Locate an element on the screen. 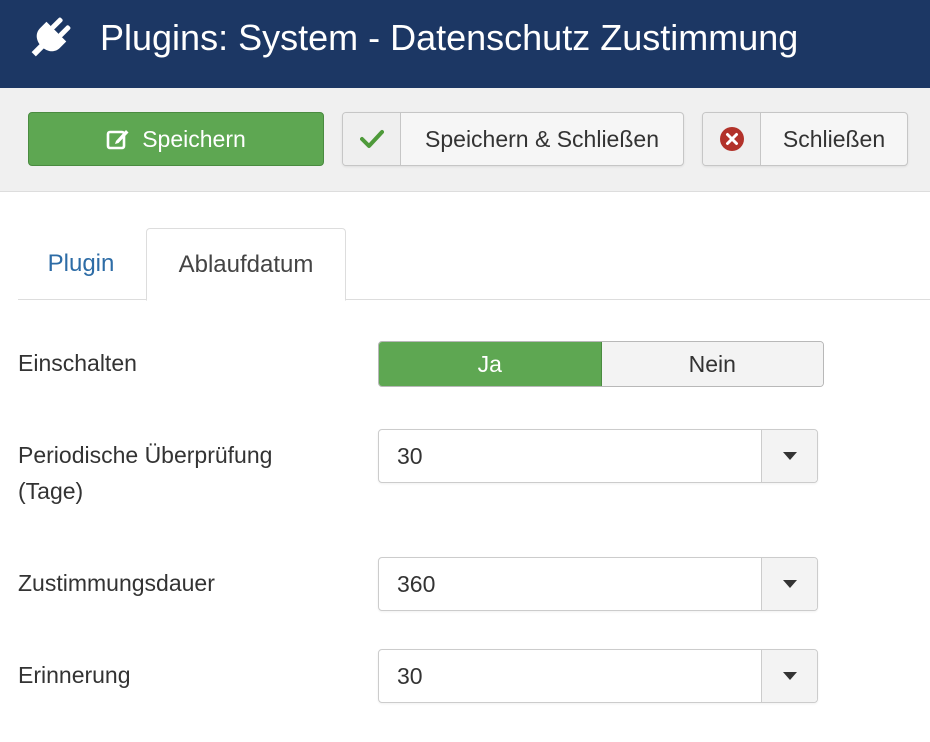  edit-icon is located at coordinates (117, 140).